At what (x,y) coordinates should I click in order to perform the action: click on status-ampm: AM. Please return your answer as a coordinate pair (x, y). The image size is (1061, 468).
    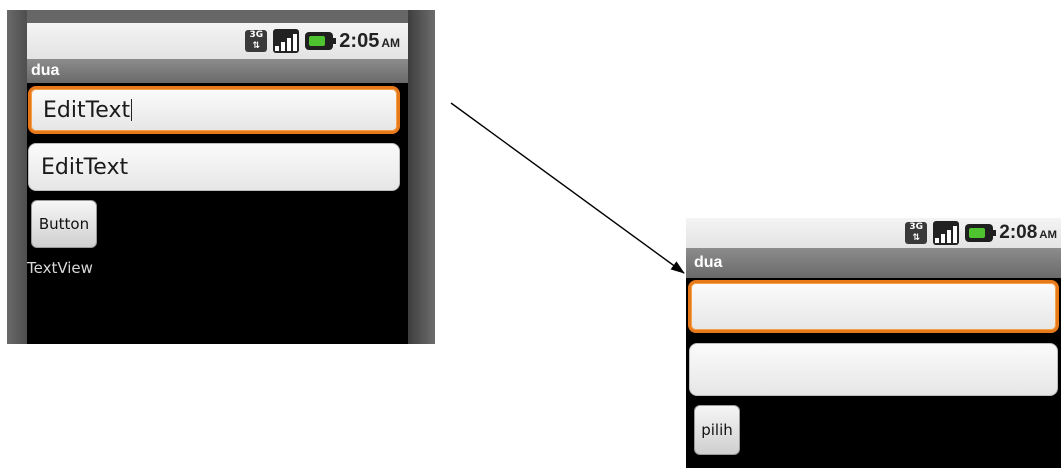
    Looking at the image, I should click on (1048, 235).